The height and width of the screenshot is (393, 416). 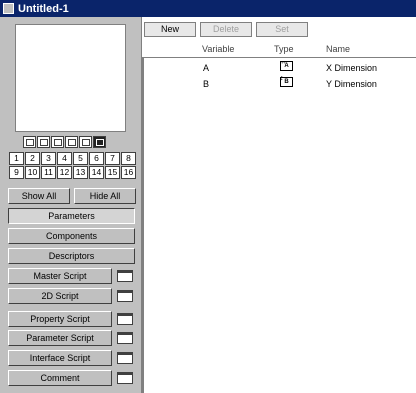 I want to click on grid-number: 16, so click(x=128, y=172).